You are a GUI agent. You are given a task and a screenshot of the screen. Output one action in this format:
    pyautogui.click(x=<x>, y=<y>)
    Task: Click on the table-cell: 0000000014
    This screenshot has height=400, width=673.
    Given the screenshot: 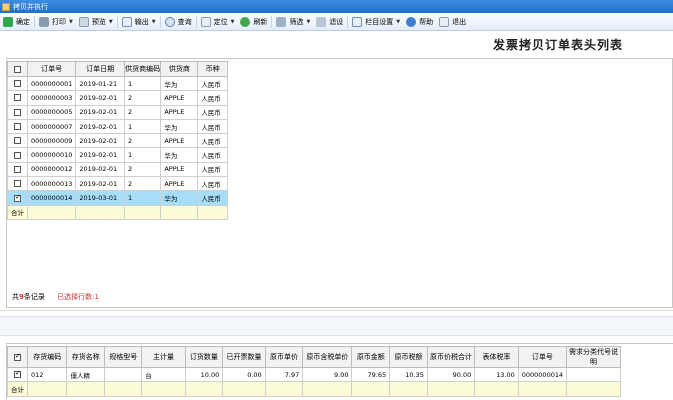 What is the action you would take?
    pyautogui.click(x=542, y=374)
    